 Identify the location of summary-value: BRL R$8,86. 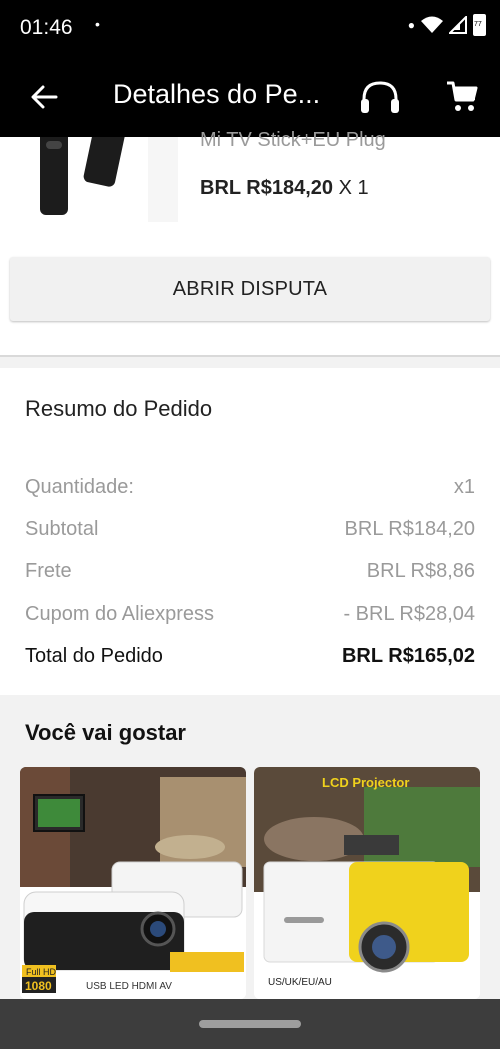
(420, 571).